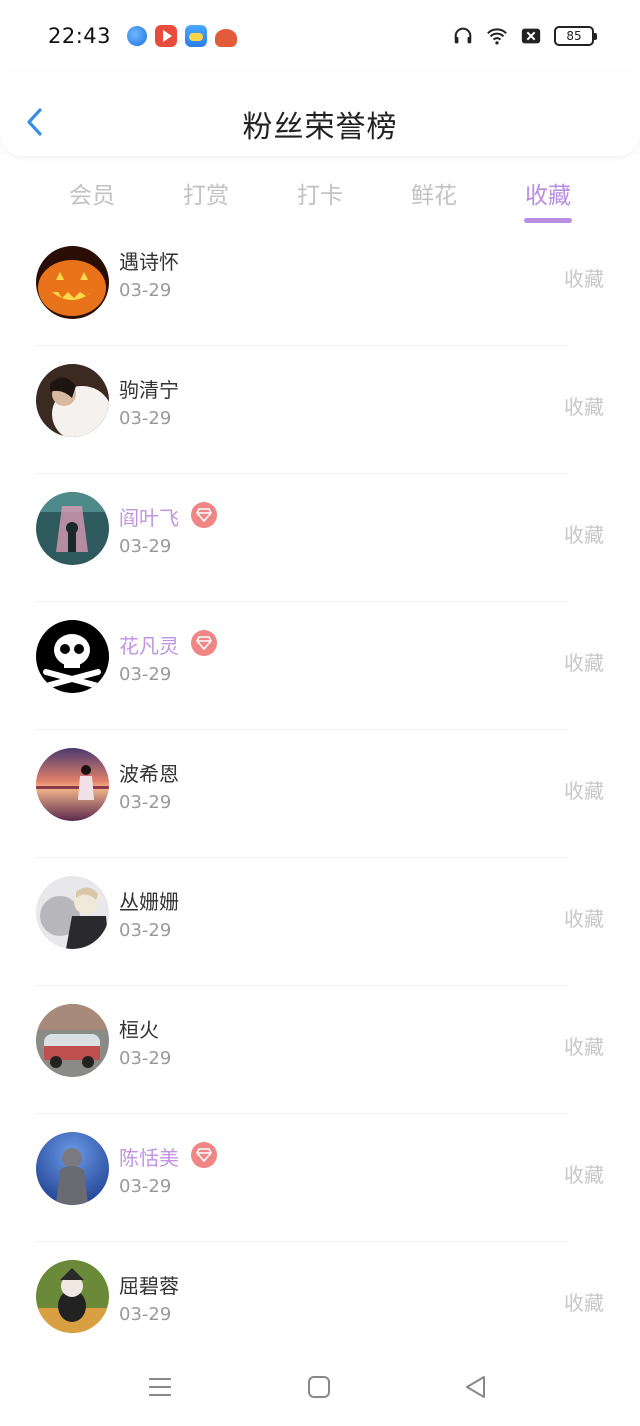  What do you see at coordinates (196, 36) in the screenshot?
I see `weather-icon` at bounding box center [196, 36].